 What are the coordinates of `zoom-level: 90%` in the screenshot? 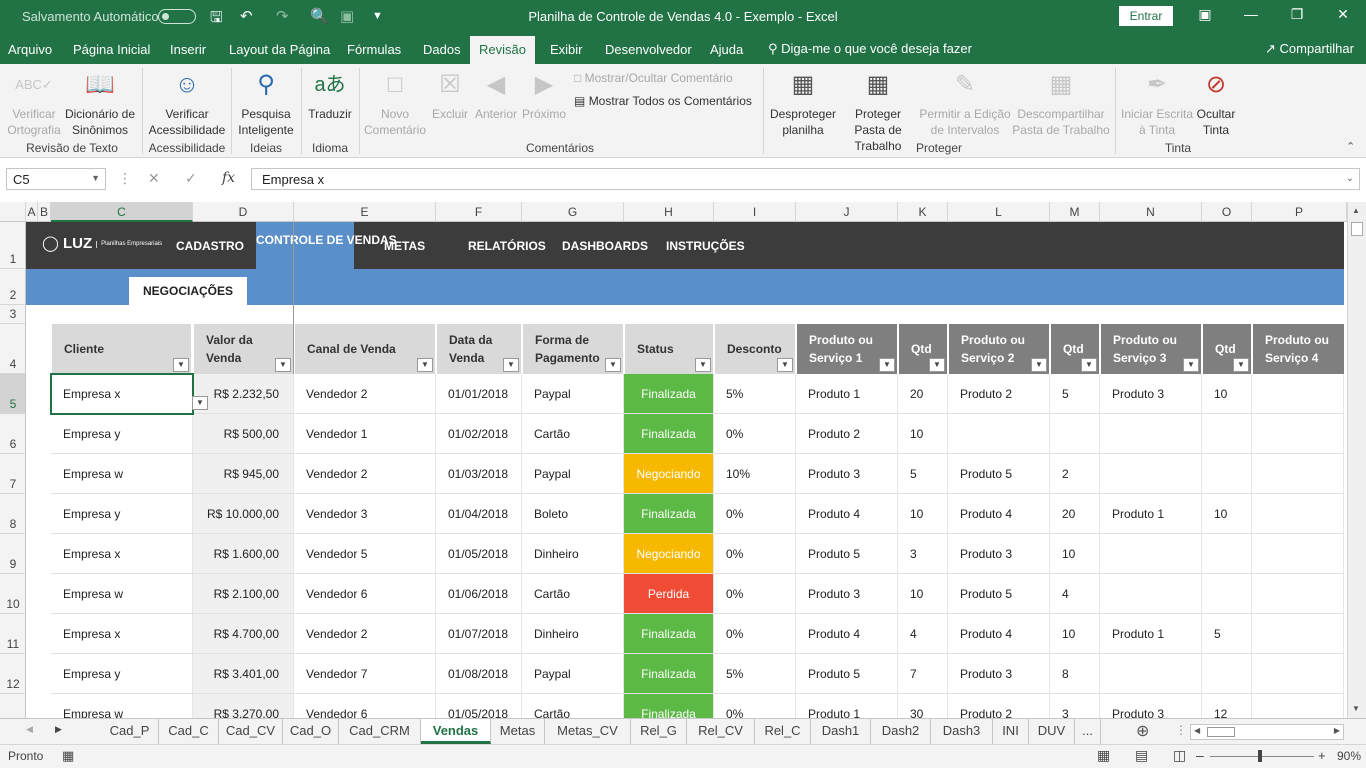 It's located at (1349, 756).